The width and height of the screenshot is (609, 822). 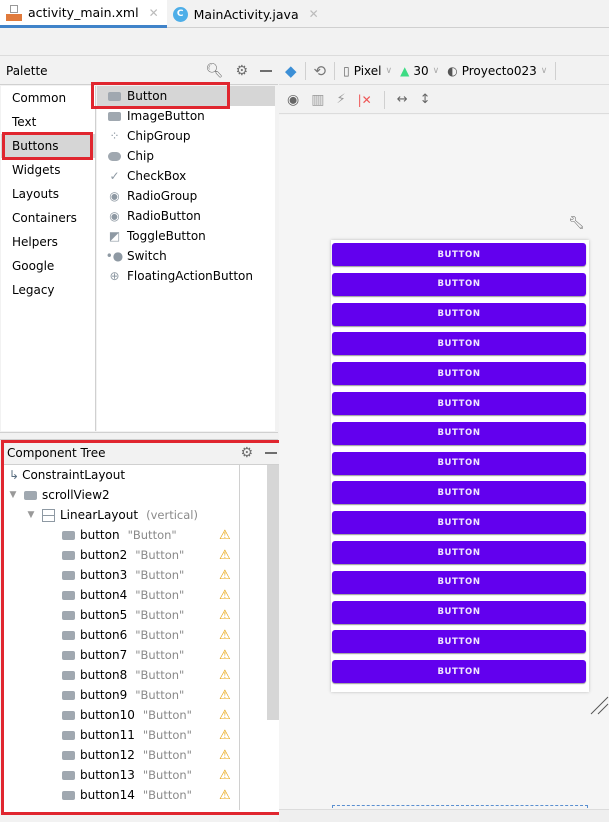 I want to click on pack-vertical-icon: ↕, so click(x=425, y=99).